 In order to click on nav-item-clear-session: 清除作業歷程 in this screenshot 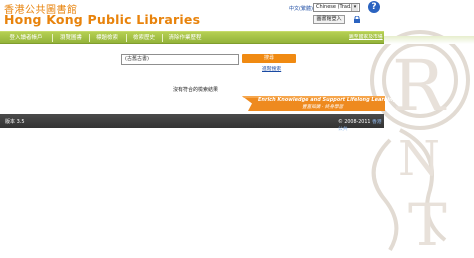, I will do `click(185, 38)`.